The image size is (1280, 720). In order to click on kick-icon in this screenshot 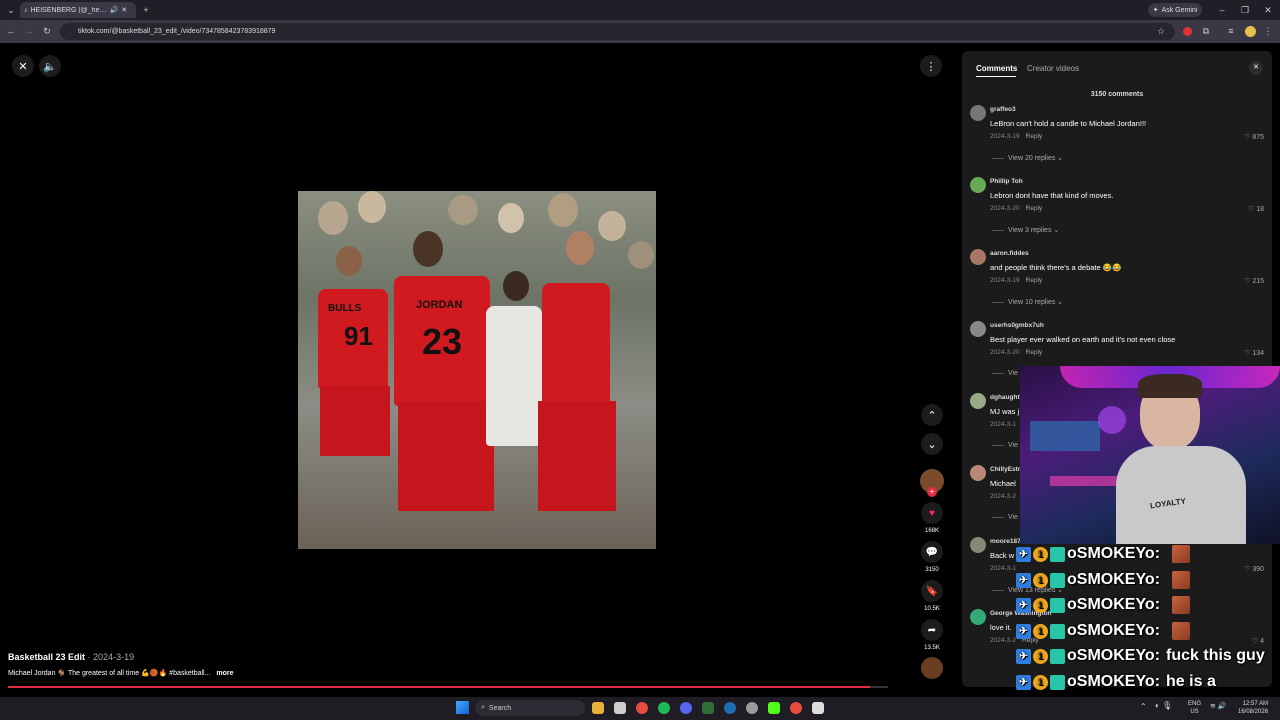, I will do `click(774, 708)`.